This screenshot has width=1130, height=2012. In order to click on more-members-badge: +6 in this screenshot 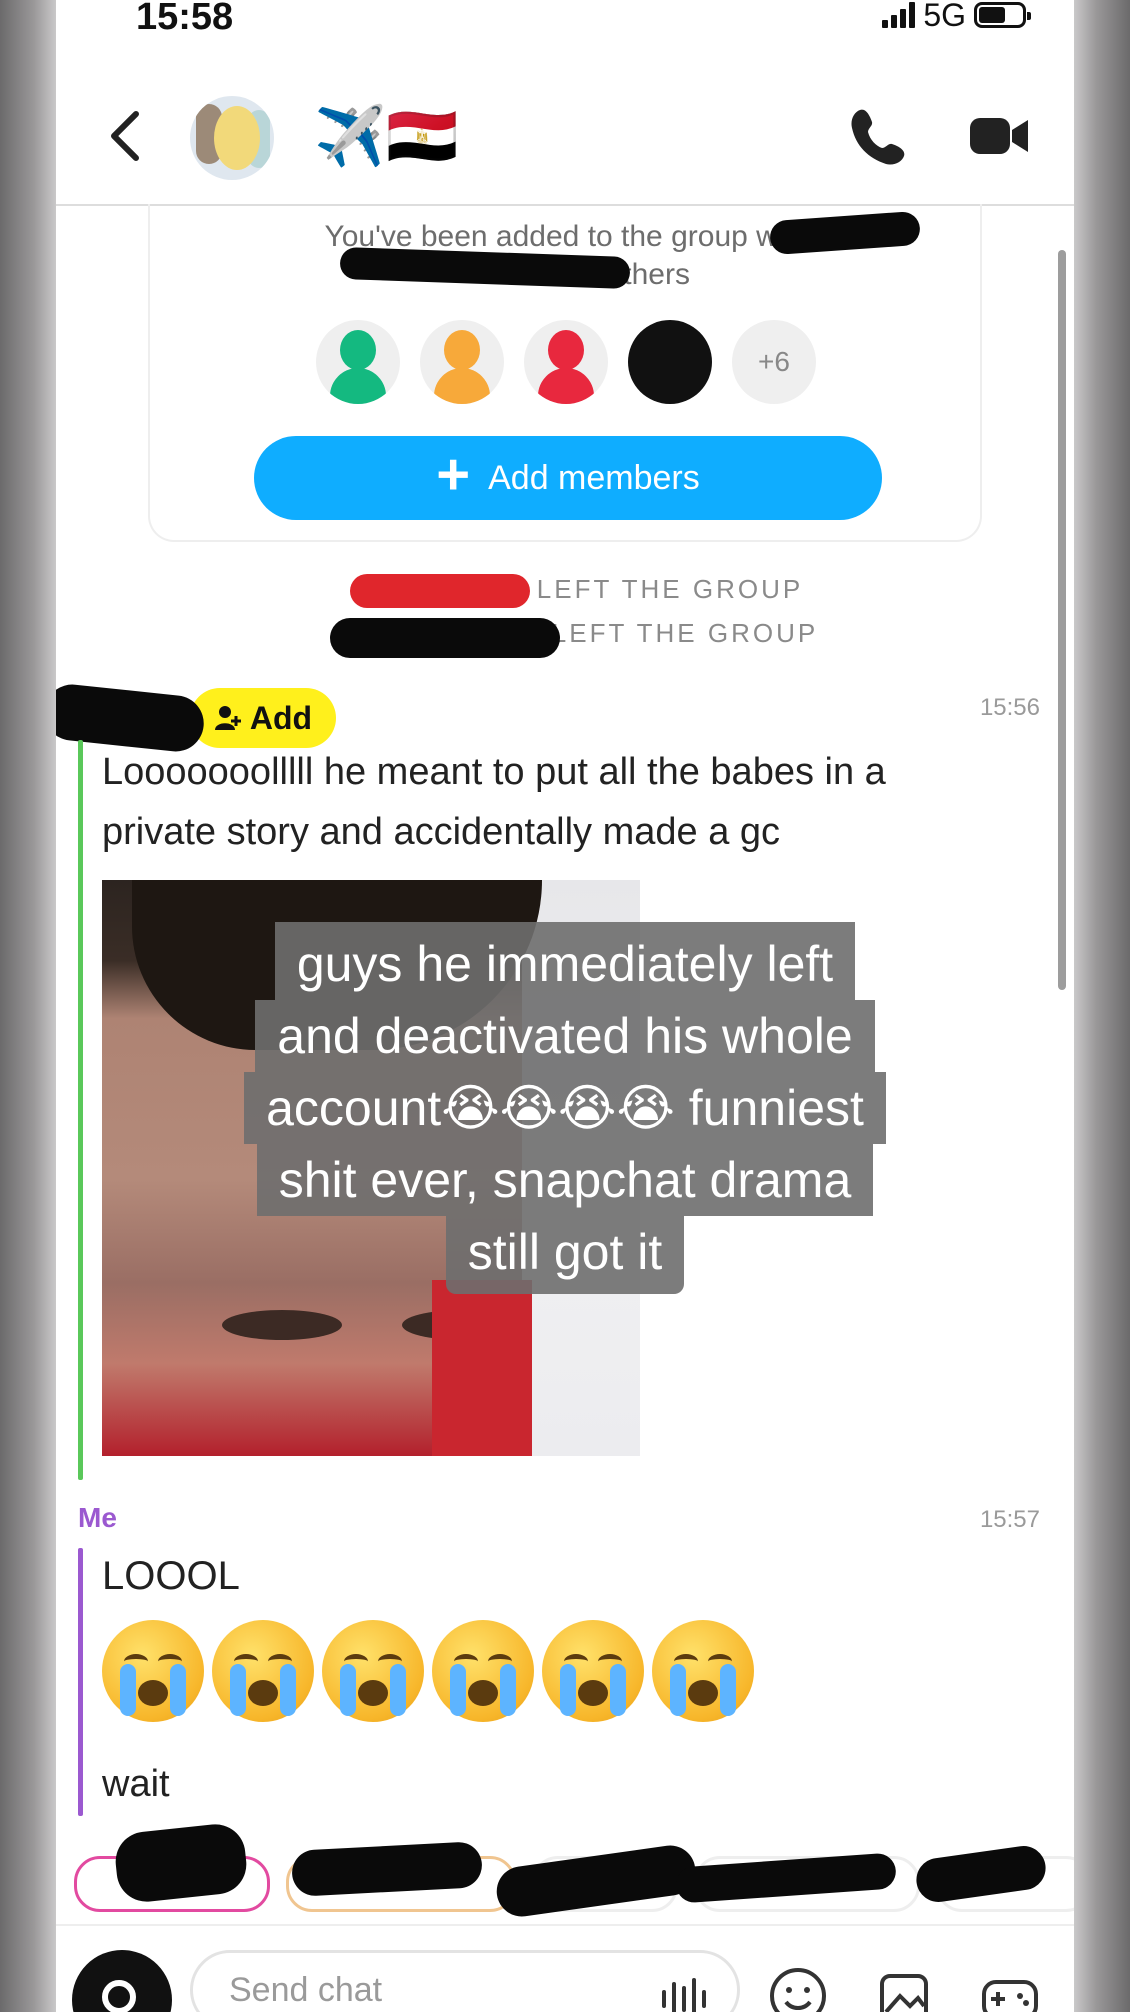, I will do `click(774, 362)`.